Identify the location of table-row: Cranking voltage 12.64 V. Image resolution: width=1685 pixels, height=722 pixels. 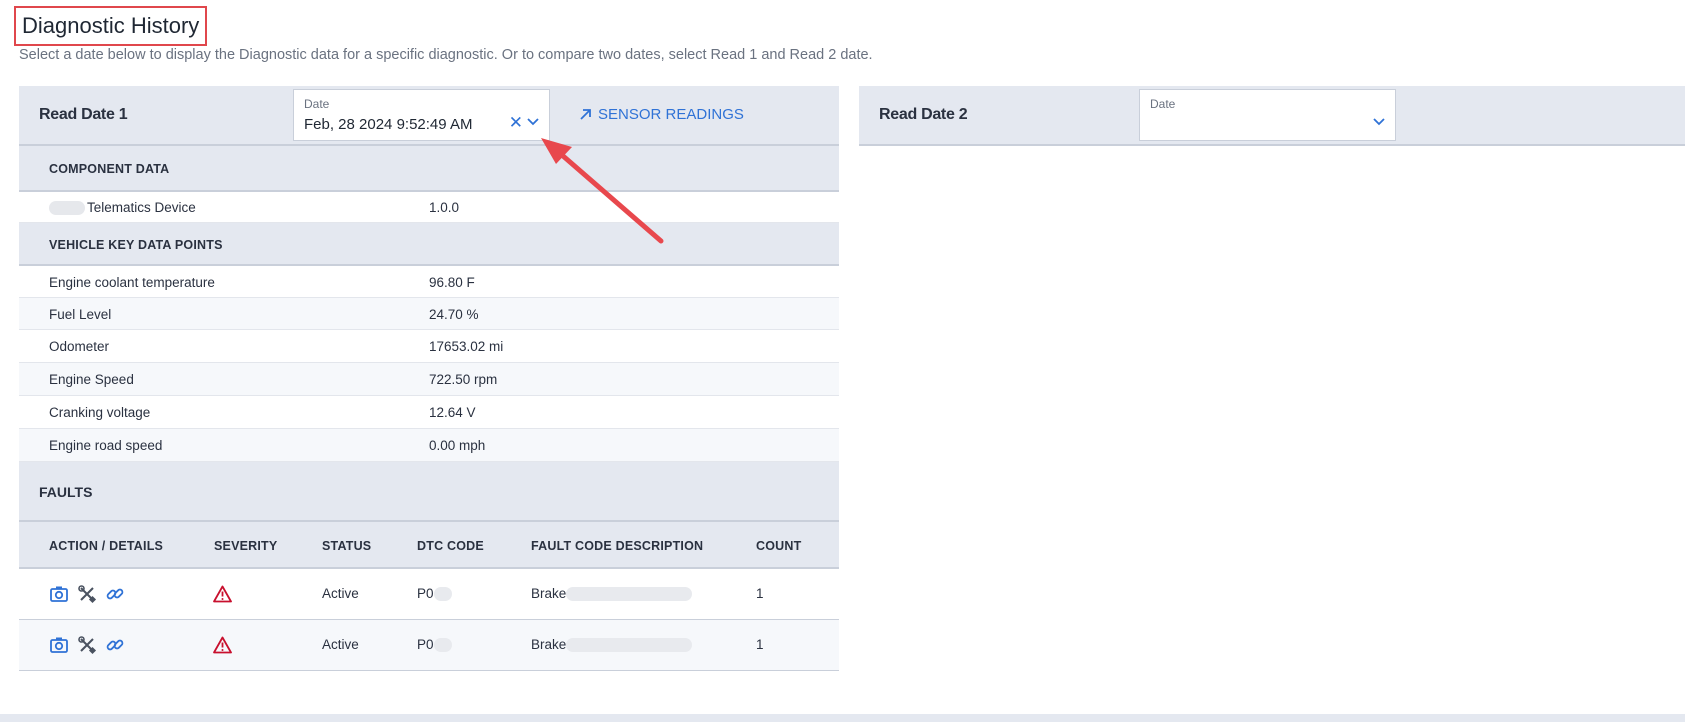
(429, 412).